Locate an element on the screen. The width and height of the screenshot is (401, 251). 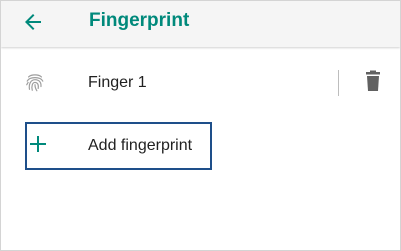
arrow-left-icon is located at coordinates (33, 22).